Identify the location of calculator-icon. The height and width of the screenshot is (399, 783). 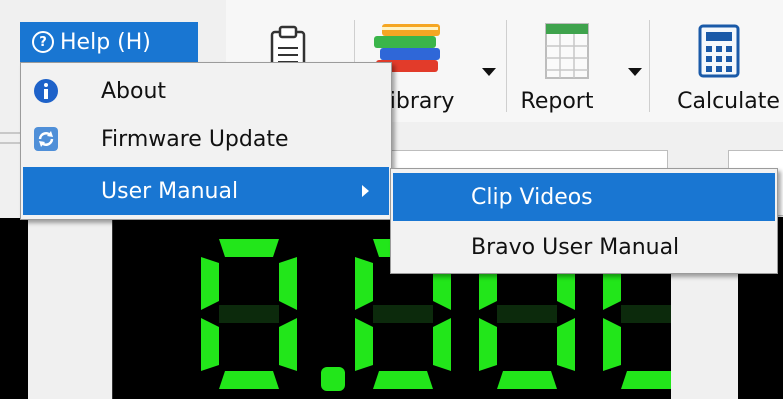
(719, 51).